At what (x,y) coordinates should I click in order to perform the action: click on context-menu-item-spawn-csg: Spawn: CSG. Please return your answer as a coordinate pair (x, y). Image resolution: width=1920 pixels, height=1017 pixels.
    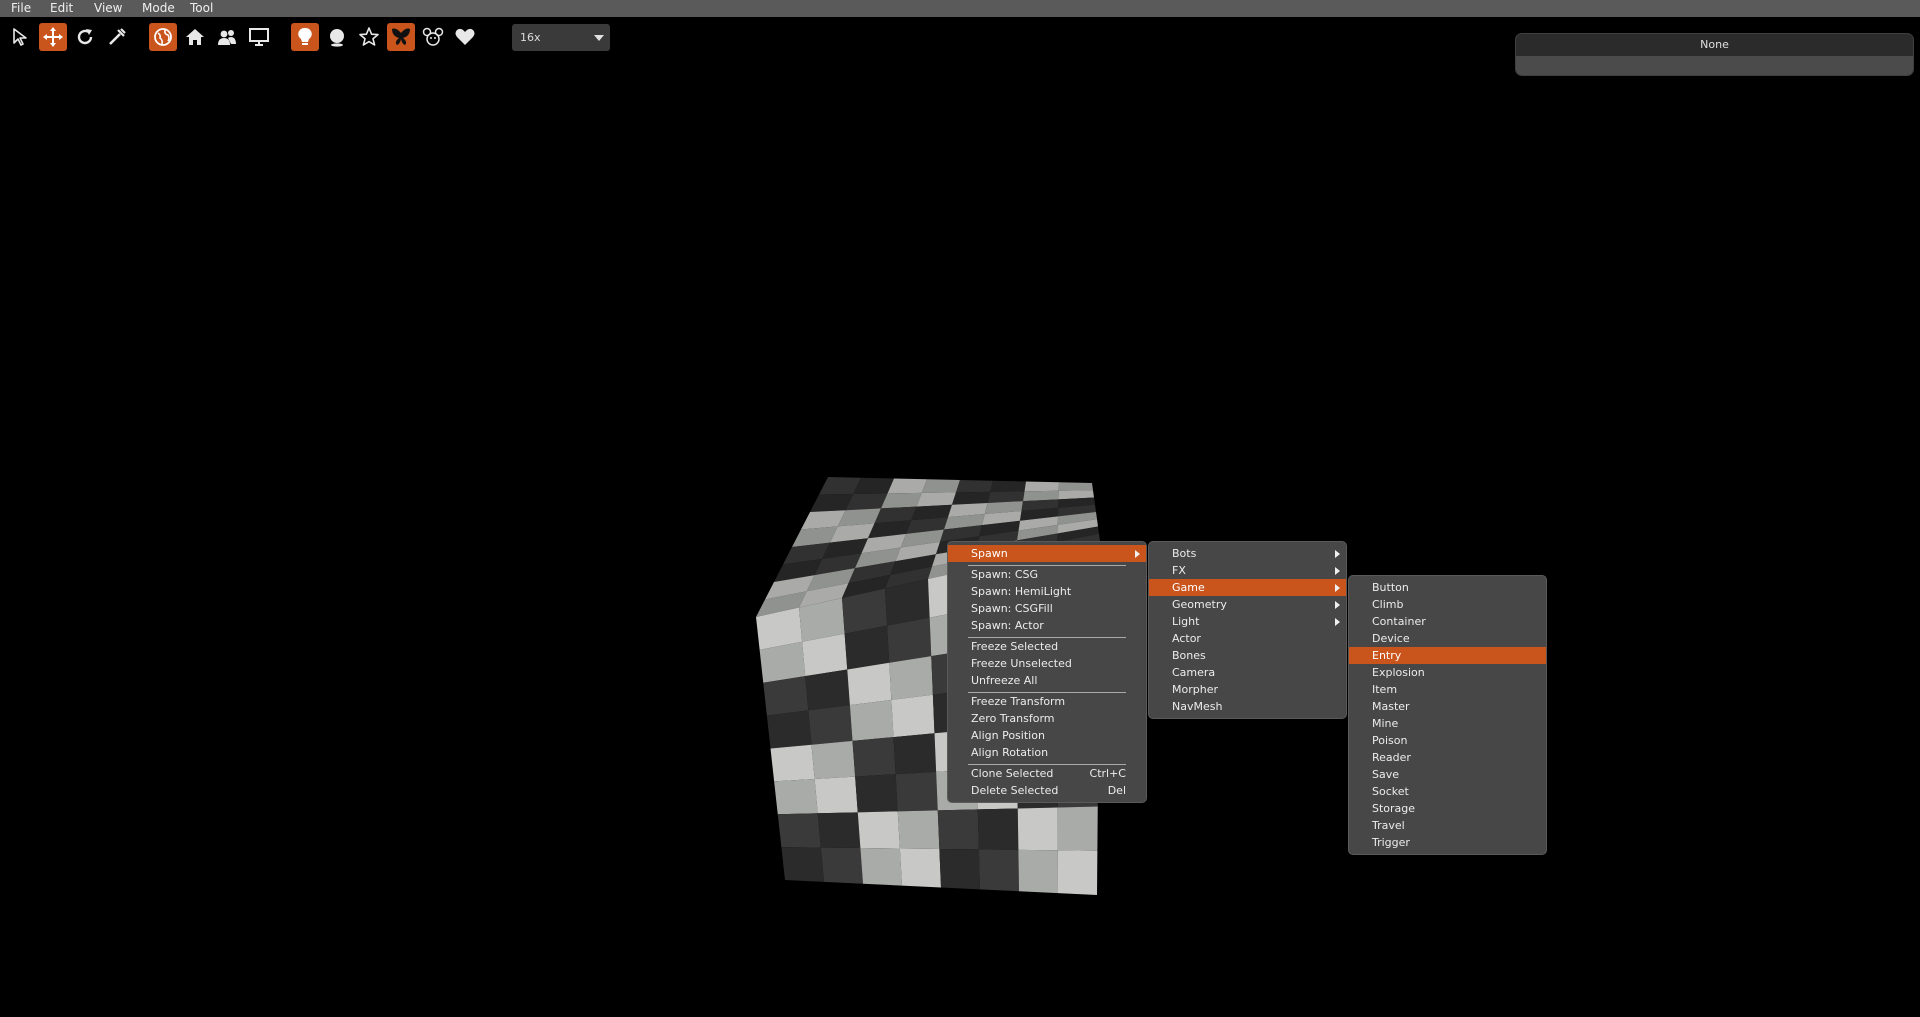
    Looking at the image, I should click on (1047, 574).